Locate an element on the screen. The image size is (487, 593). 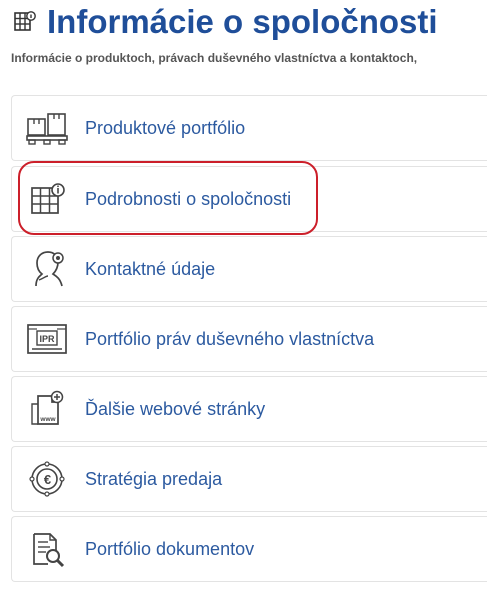
company-grid-icon is located at coordinates (25, 21).